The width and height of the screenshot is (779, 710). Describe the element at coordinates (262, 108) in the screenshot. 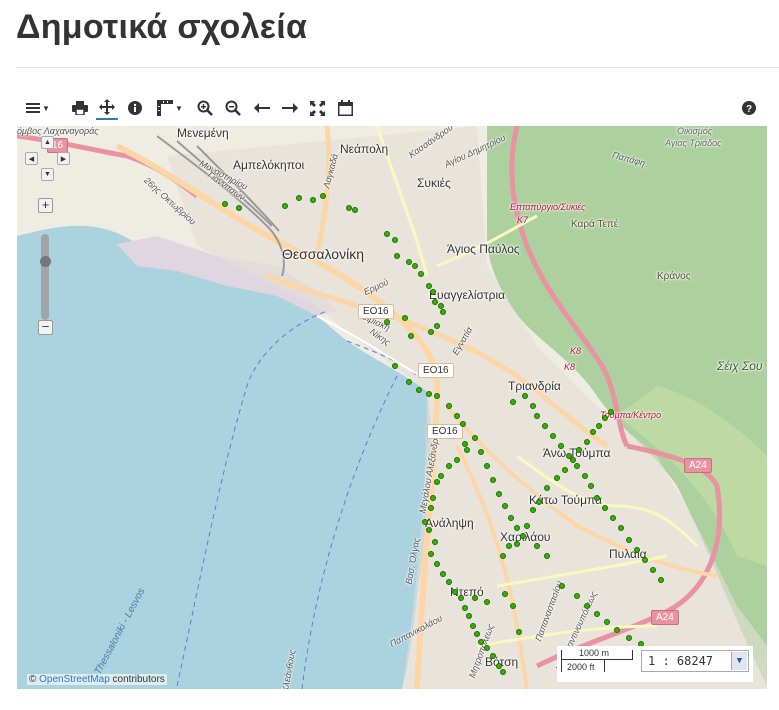

I see `back-button` at that location.